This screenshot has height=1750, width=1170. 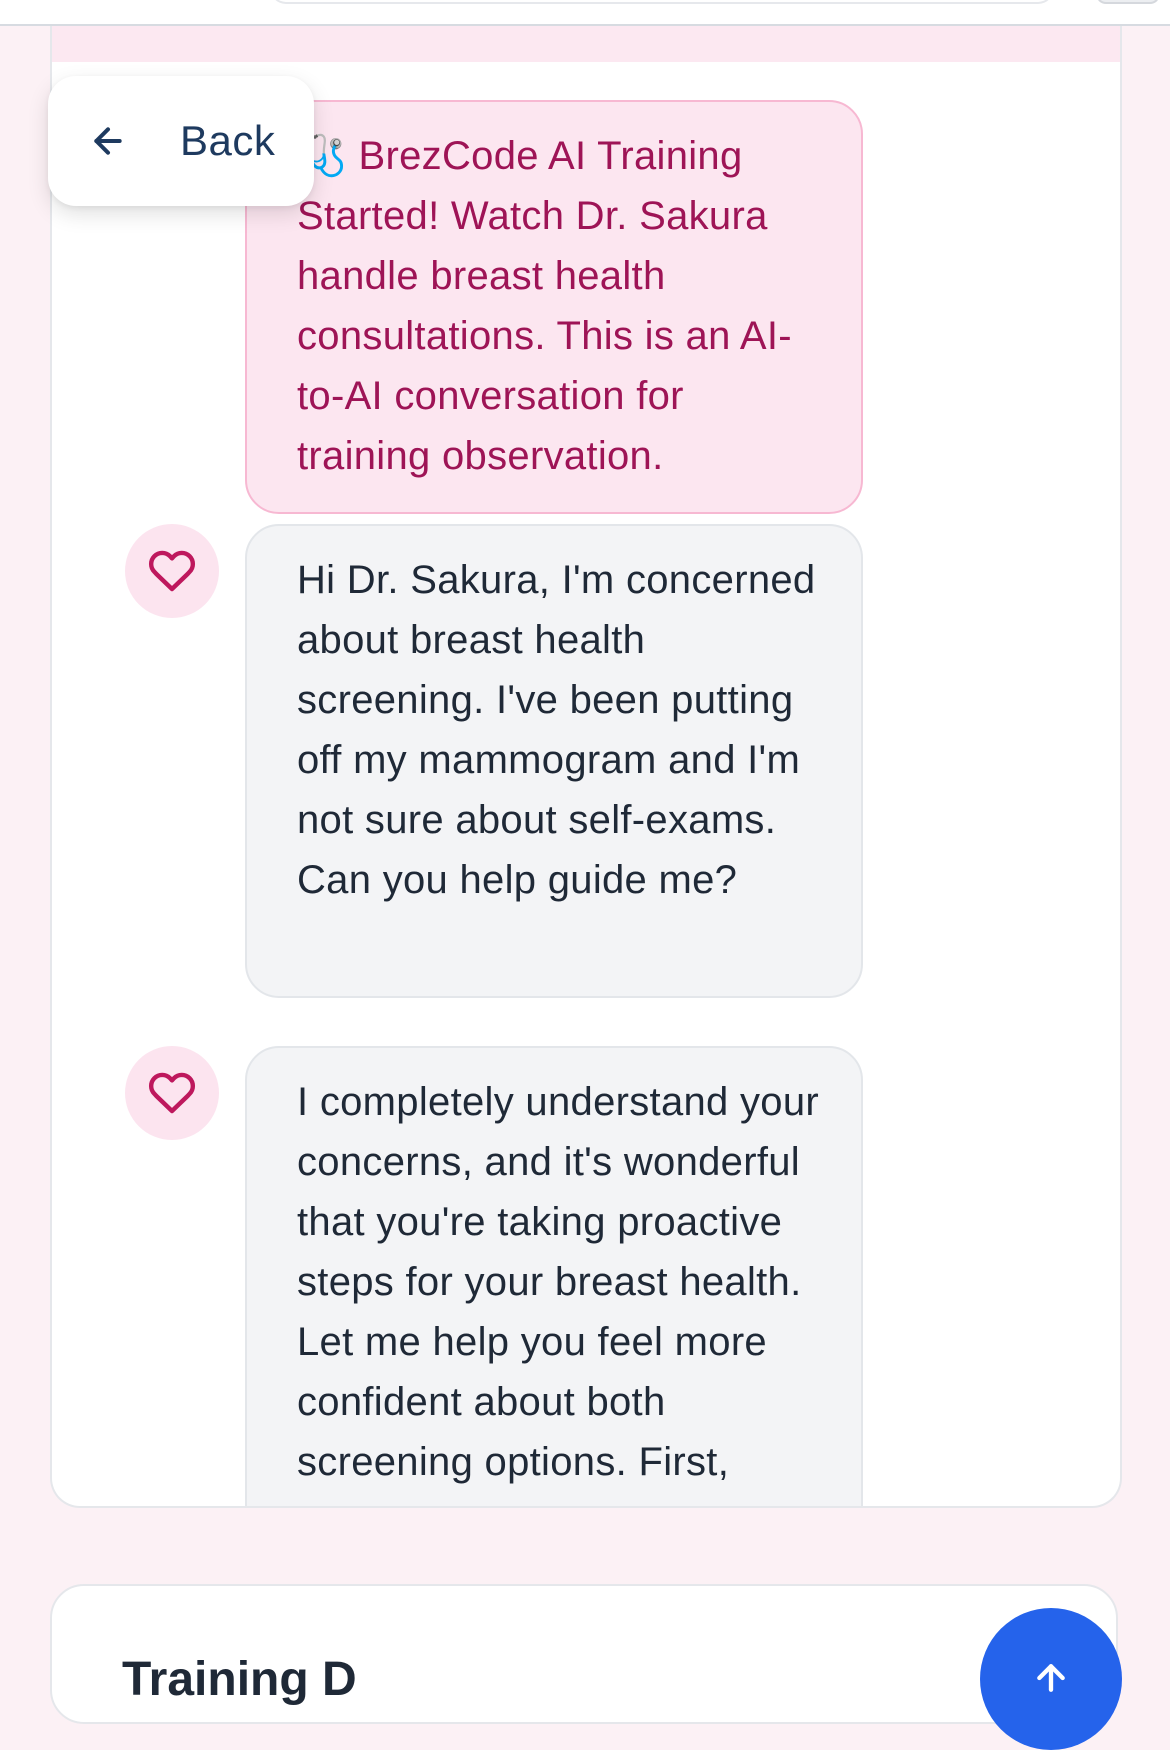 I want to click on training-panel: Training D, so click(x=584, y=1654).